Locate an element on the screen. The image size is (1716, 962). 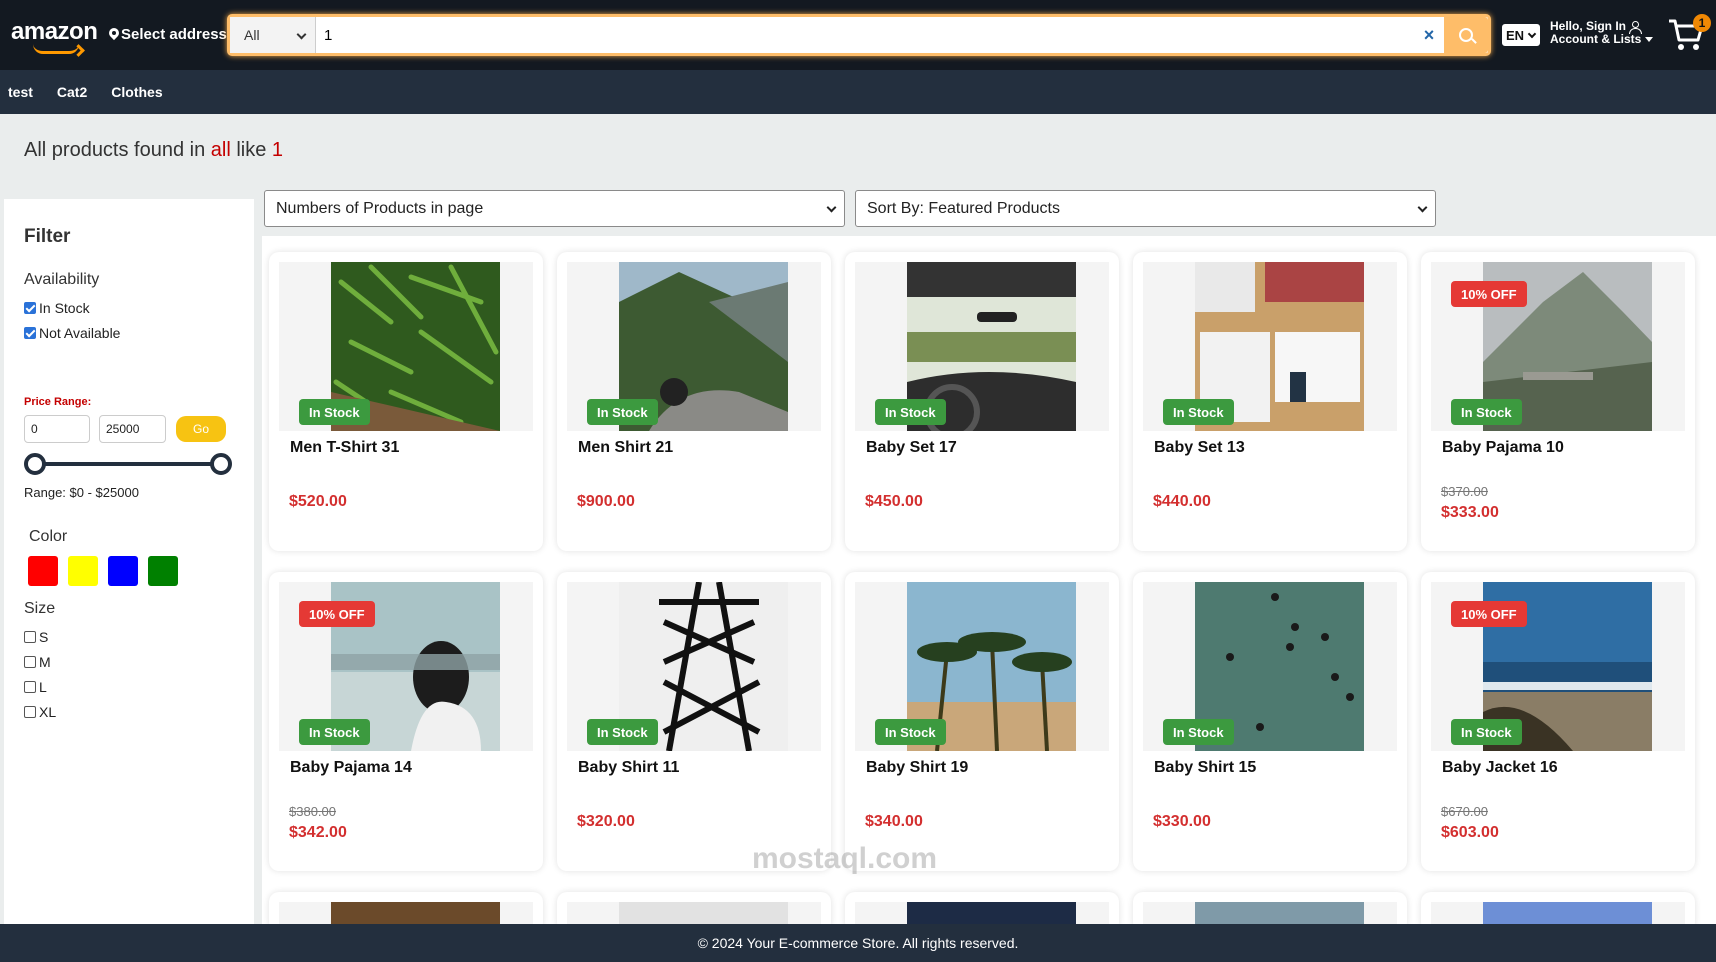
product-name: Baby Shirt 19 is located at coordinates (917, 768).